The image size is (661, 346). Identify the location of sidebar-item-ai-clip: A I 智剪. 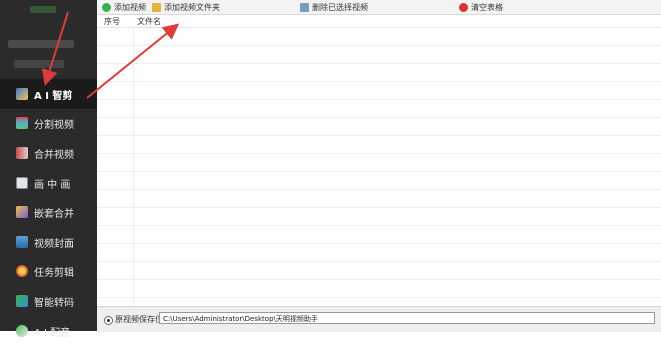
(48, 94).